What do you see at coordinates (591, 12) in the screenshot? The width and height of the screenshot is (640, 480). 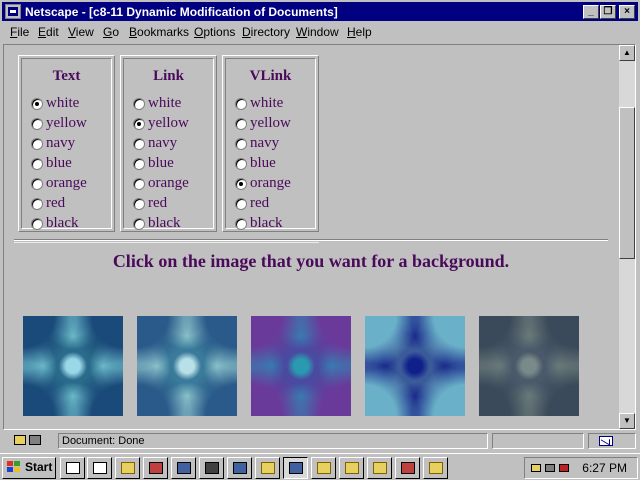 I see `minimize-button: _` at bounding box center [591, 12].